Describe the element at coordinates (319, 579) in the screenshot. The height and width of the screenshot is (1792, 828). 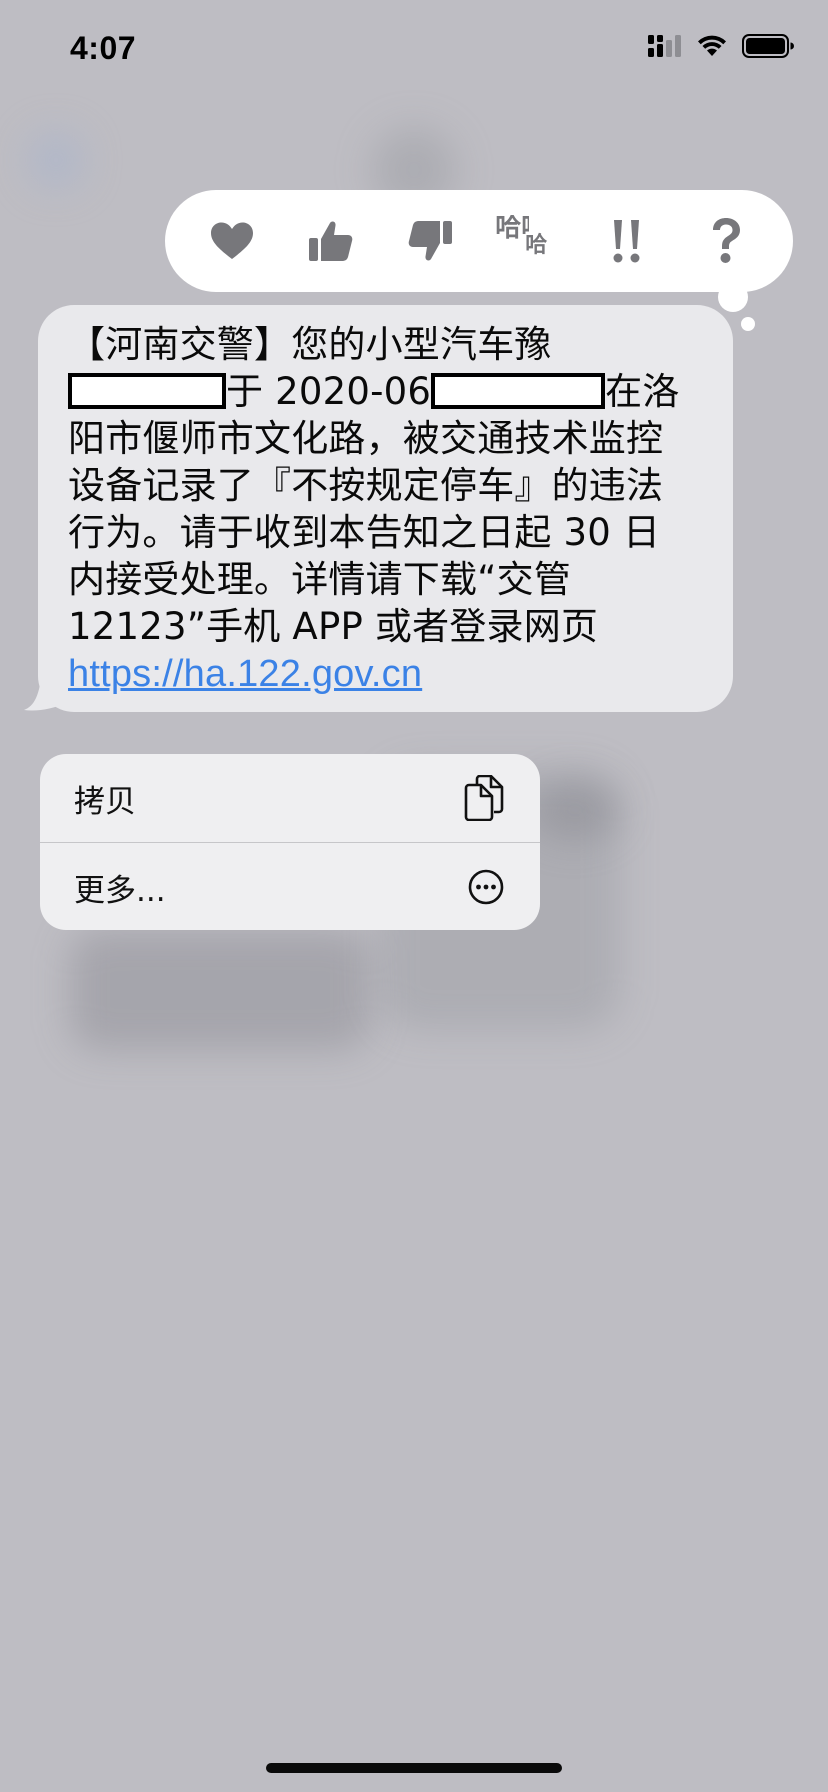
I see `message-line: 内接受处理。详情请下载“交管` at that location.